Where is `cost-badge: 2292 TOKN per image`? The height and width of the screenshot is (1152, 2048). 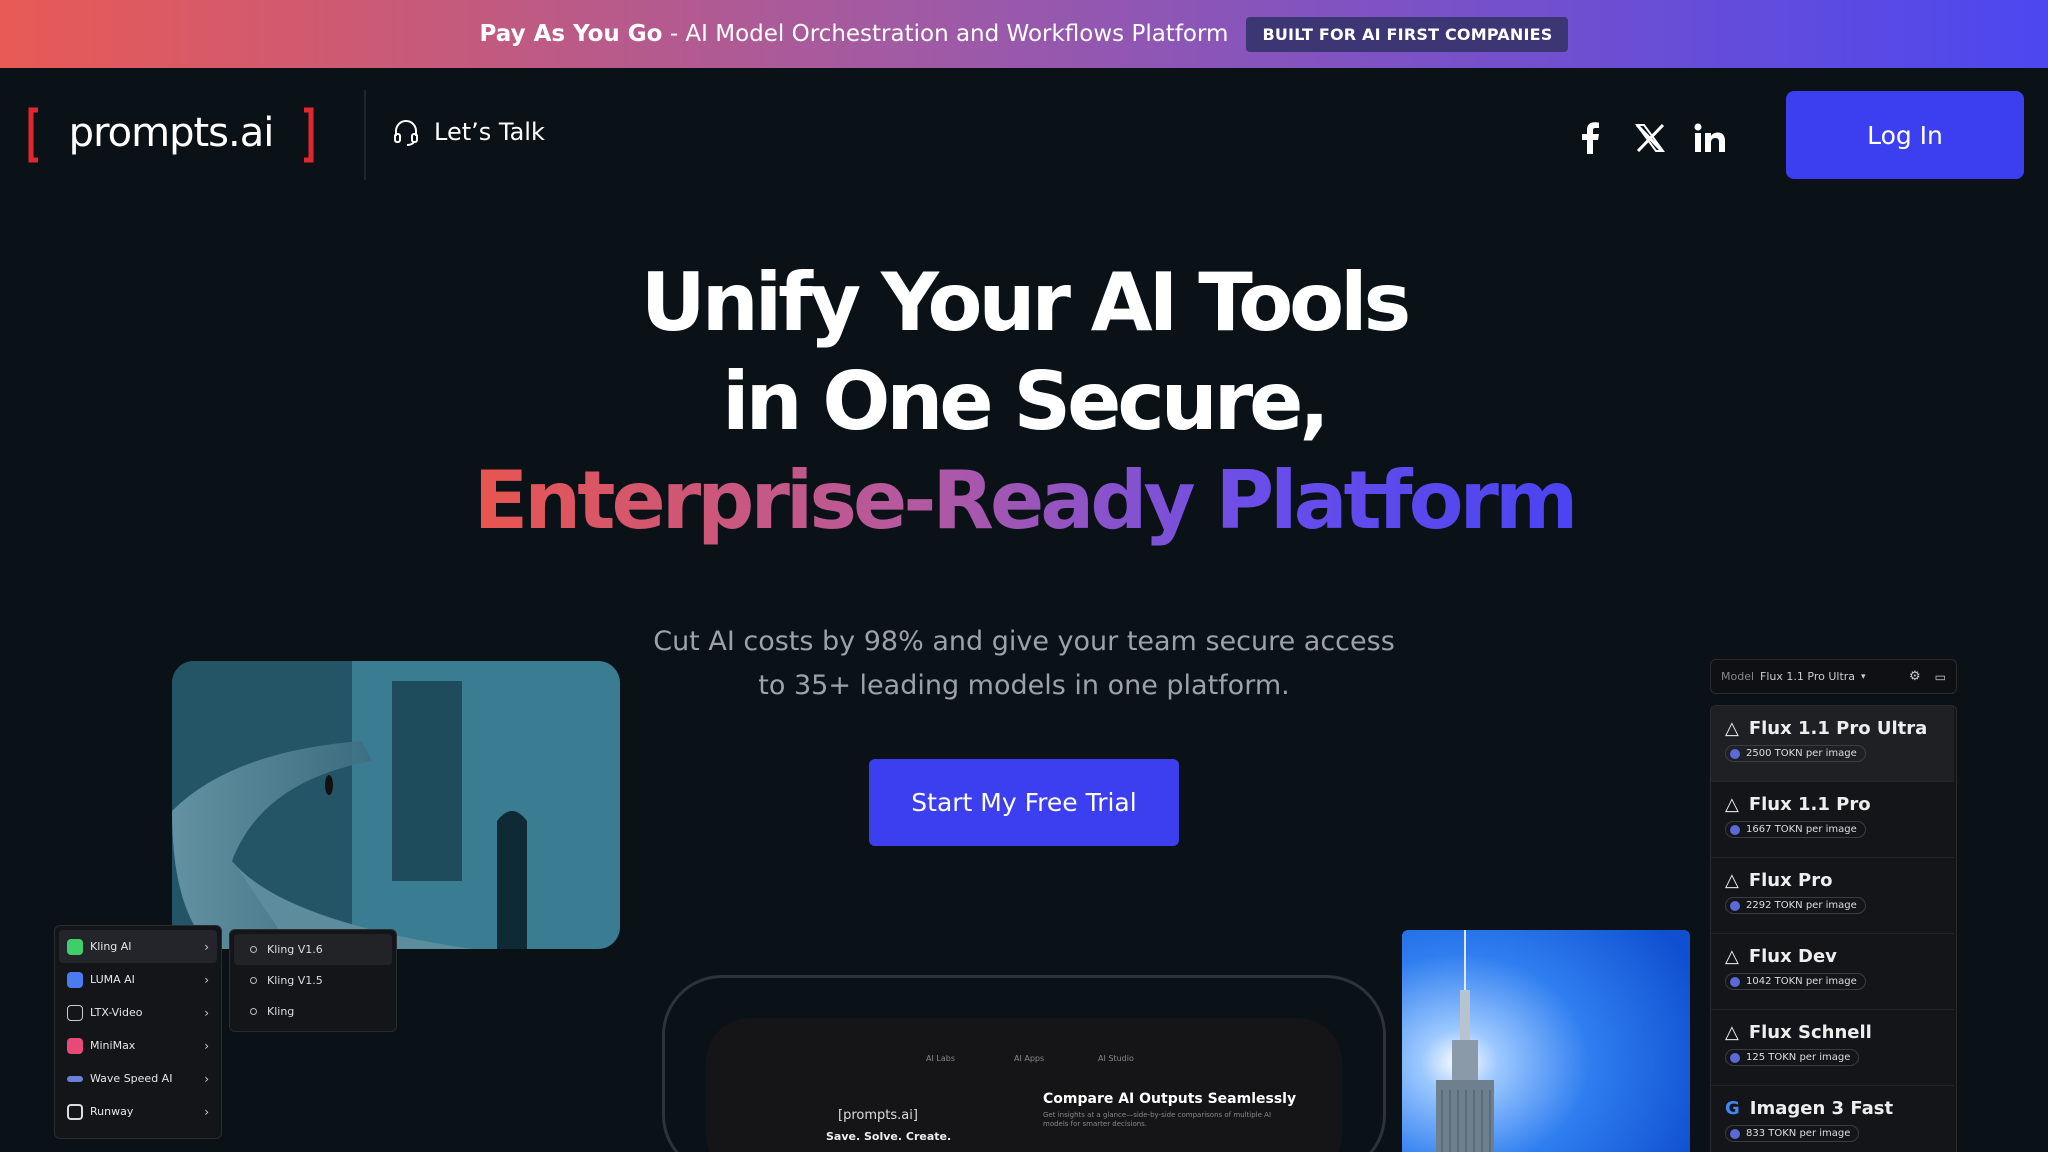
cost-badge: 2292 TOKN per image is located at coordinates (1795, 905).